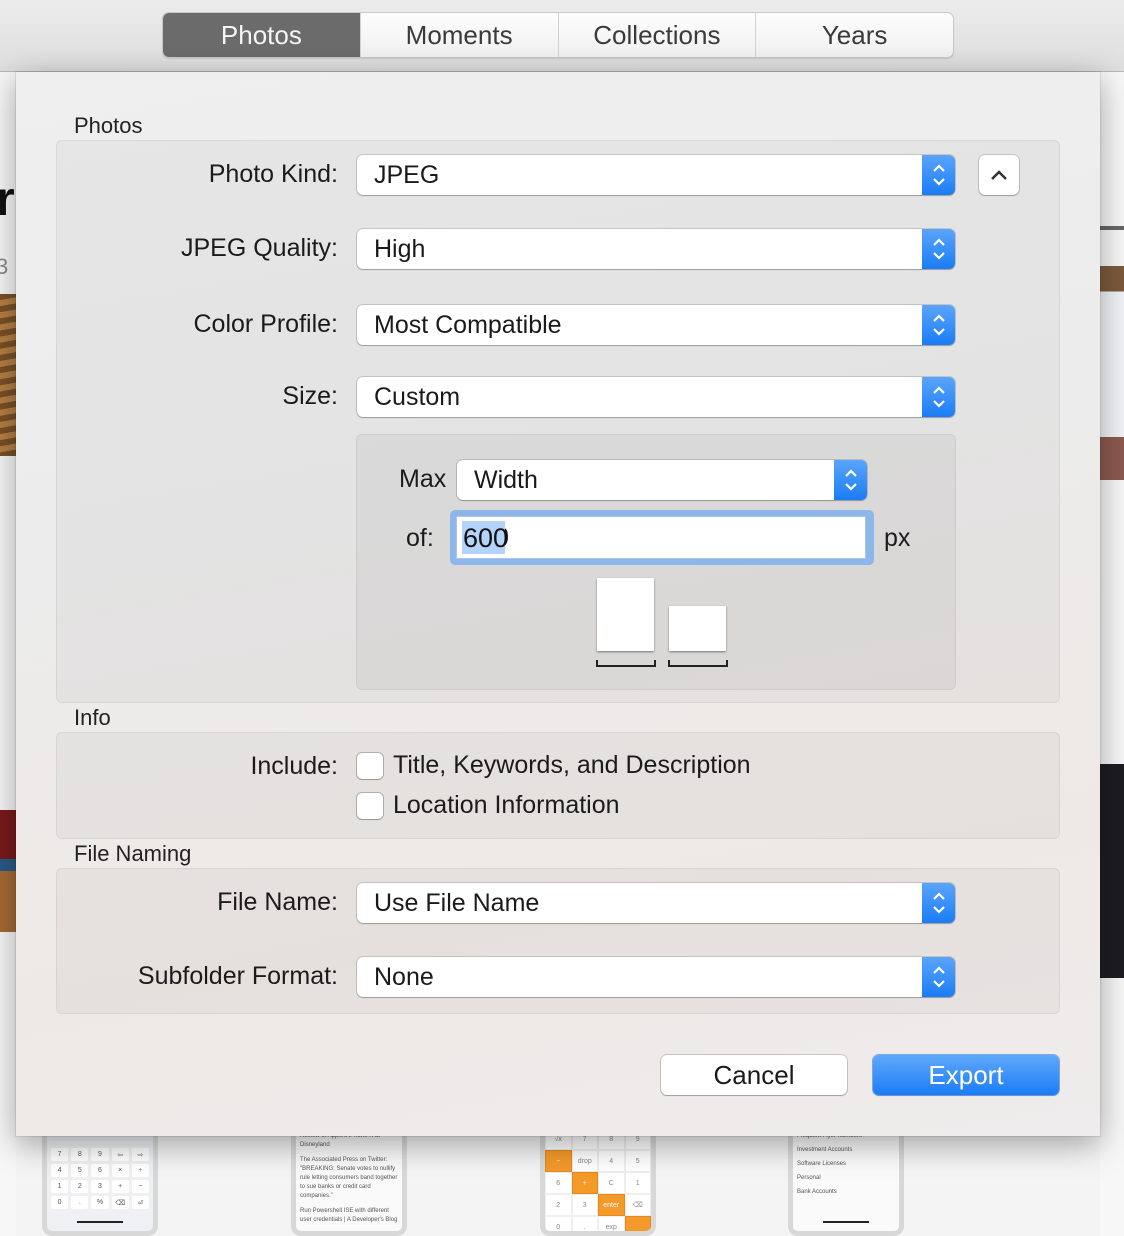 The width and height of the screenshot is (1124, 1236). What do you see at coordinates (140, 1186) in the screenshot?
I see `calculator-key: −` at bounding box center [140, 1186].